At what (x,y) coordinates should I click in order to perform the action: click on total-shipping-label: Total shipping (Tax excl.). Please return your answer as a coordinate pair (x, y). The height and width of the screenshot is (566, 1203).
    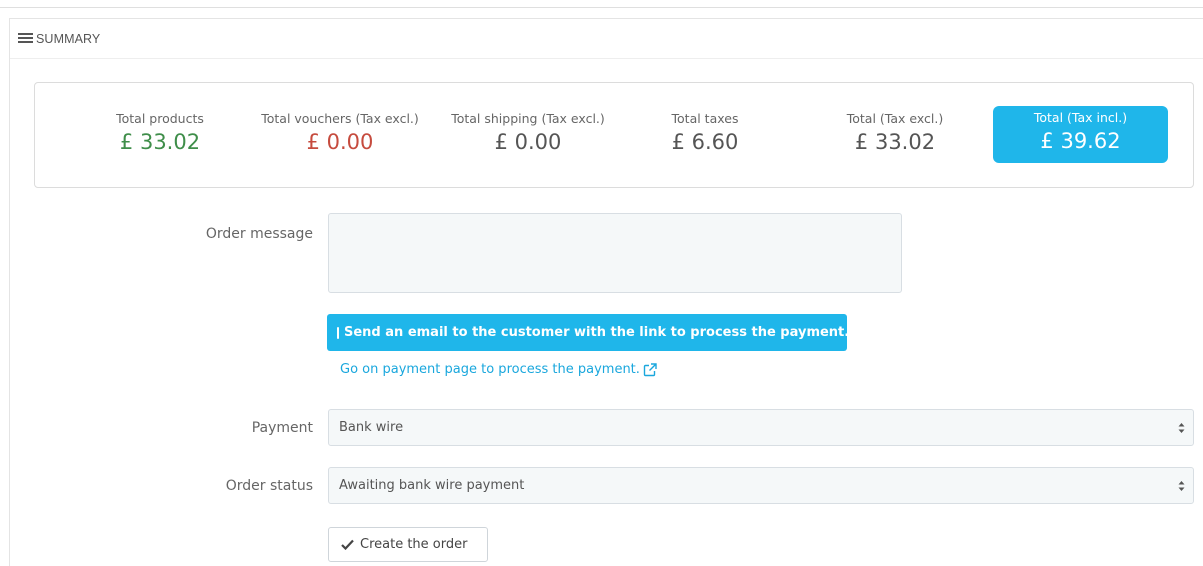
    Looking at the image, I should click on (528, 118).